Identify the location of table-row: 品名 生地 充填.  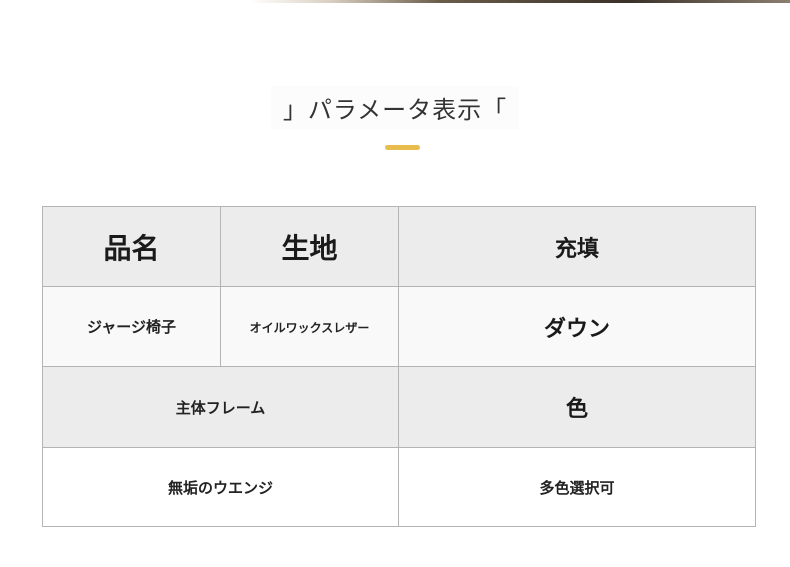
(399, 246).